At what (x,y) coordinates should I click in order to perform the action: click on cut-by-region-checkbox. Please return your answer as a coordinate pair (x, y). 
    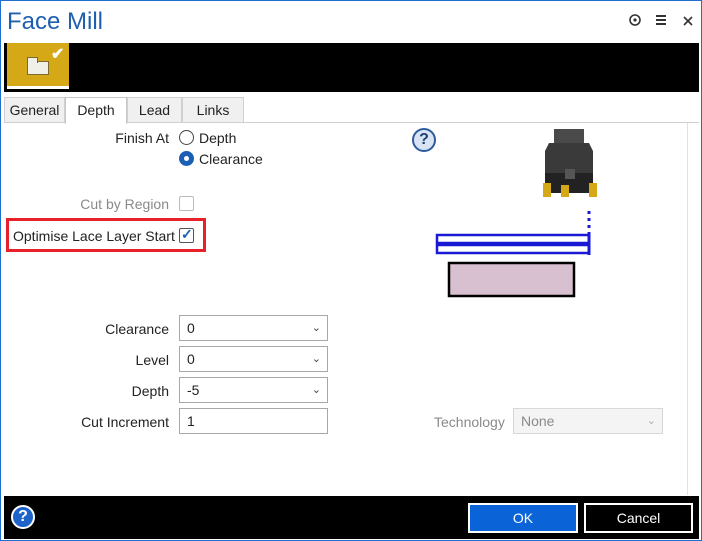
    Looking at the image, I should click on (186, 203).